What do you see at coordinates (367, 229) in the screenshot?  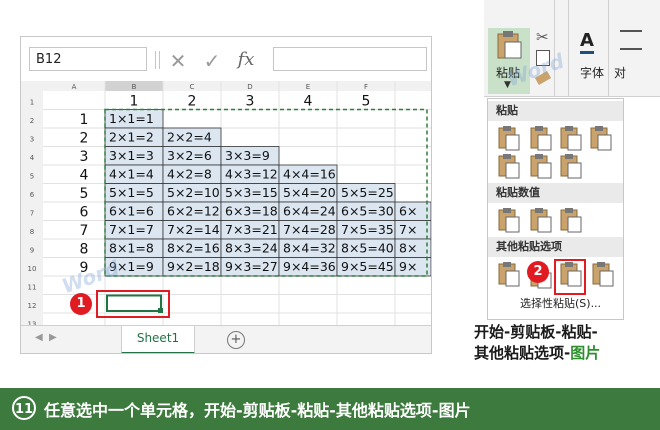 I see `table-cell-text: 7×5=35` at bounding box center [367, 229].